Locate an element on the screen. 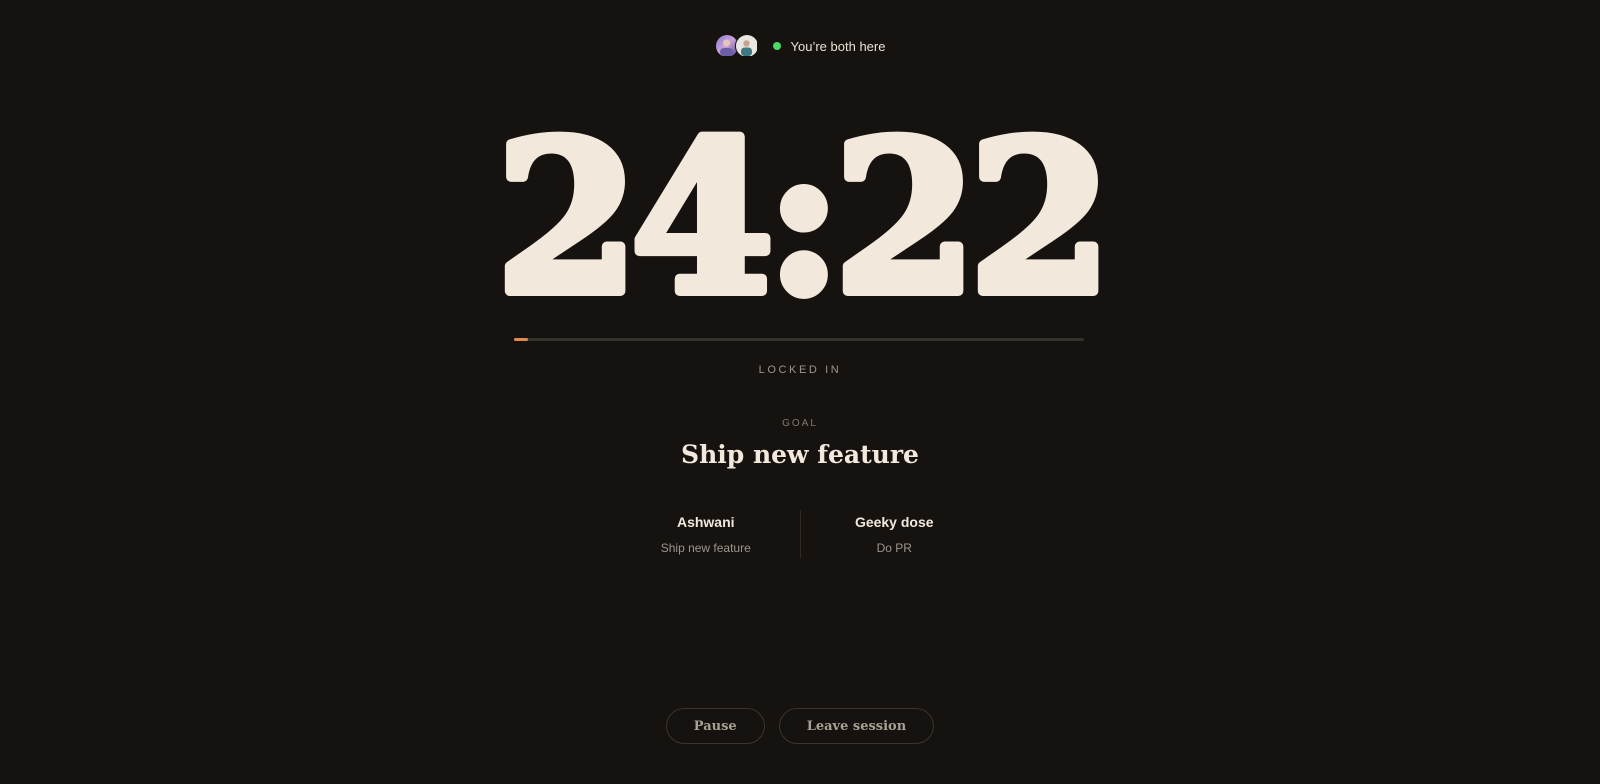 This screenshot has height=784, width=1600. participant-card: Geeky dose Do PR is located at coordinates (895, 535).